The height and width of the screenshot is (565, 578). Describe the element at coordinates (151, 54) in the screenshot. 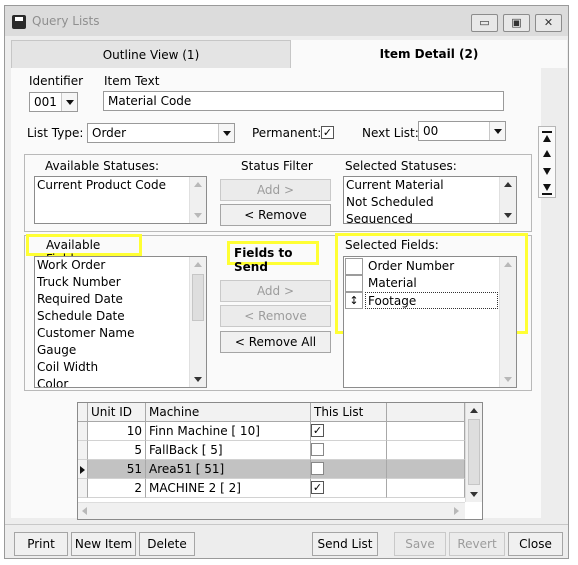

I see `tab-outline-view: Outline View (1)` at that location.